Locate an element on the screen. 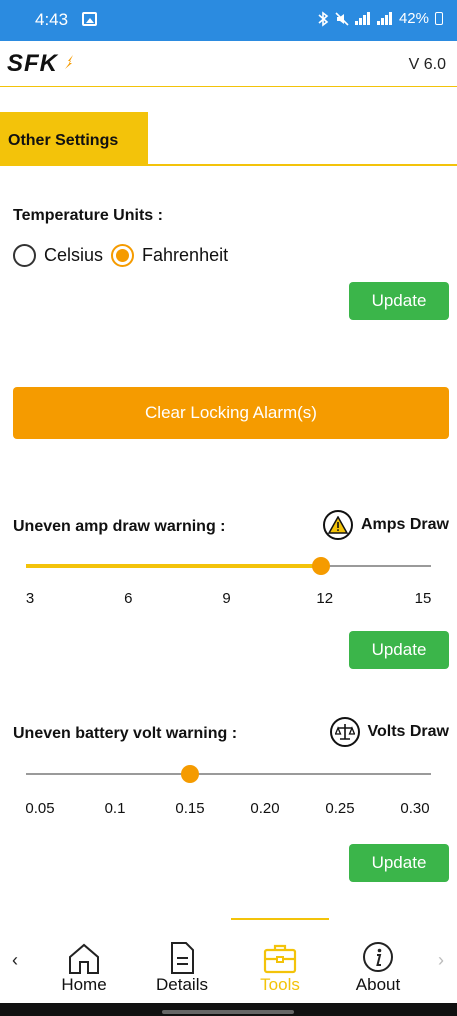 This screenshot has width=457, height=1016. clear-locking-alarm-button: Clear Locking Alarm(s) is located at coordinates (231, 413).